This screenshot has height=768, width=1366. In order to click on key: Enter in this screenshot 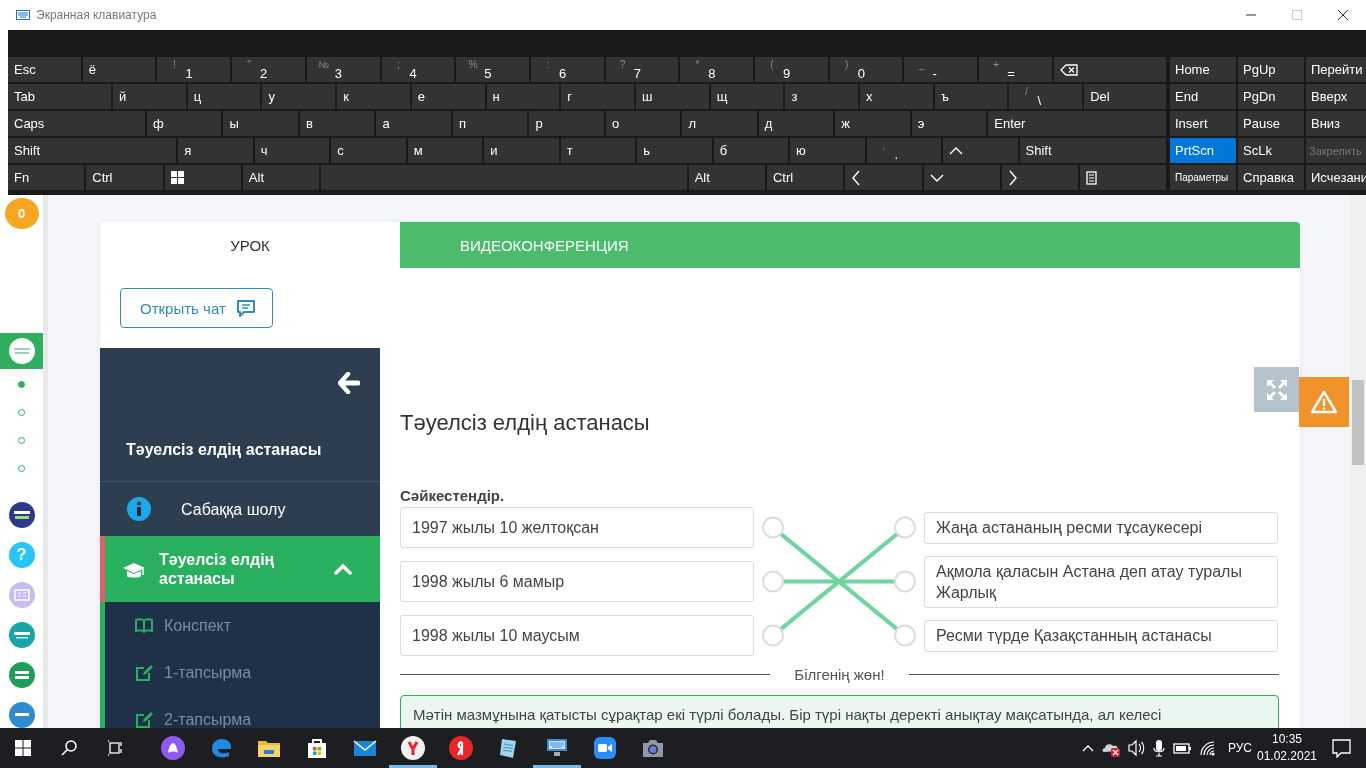, I will do `click(1077, 123)`.